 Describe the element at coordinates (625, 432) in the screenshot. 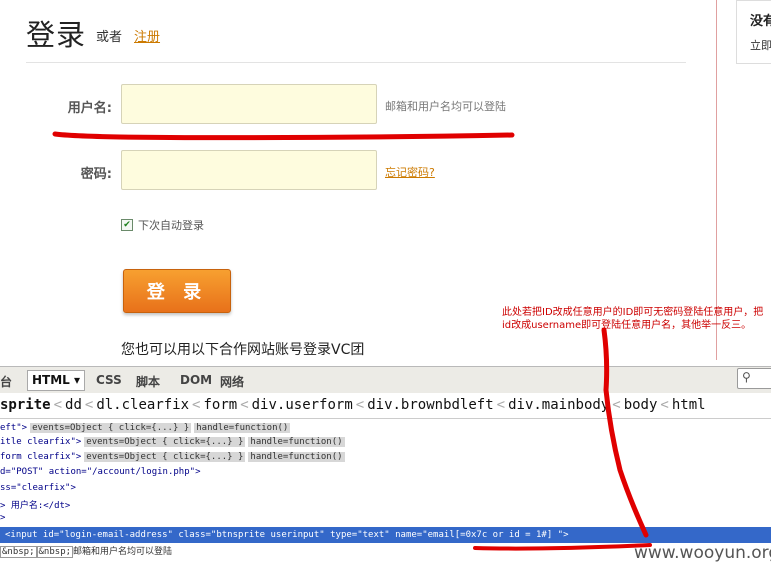

I see `arrow-stroke` at that location.